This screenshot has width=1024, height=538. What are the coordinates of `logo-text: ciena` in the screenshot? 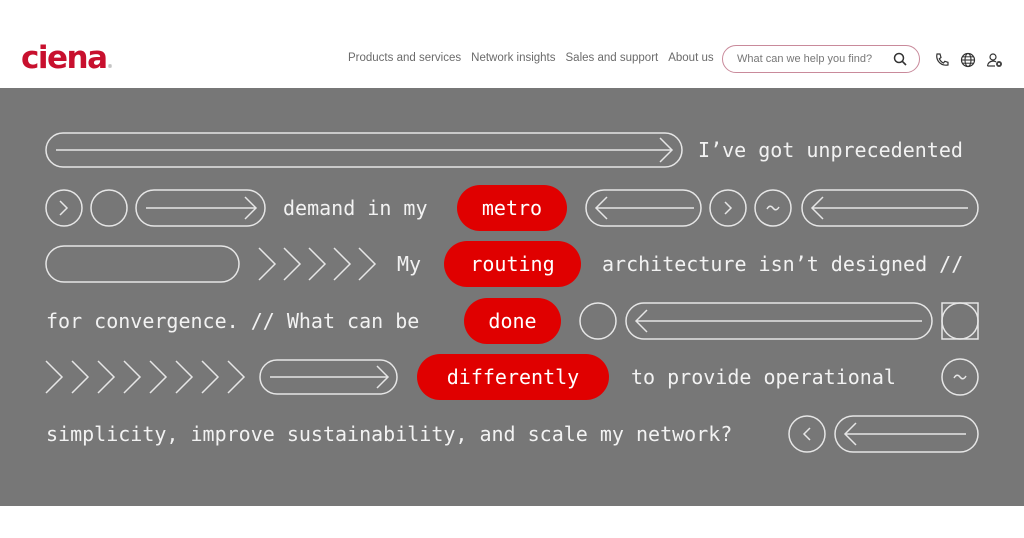 It's located at (64, 58).